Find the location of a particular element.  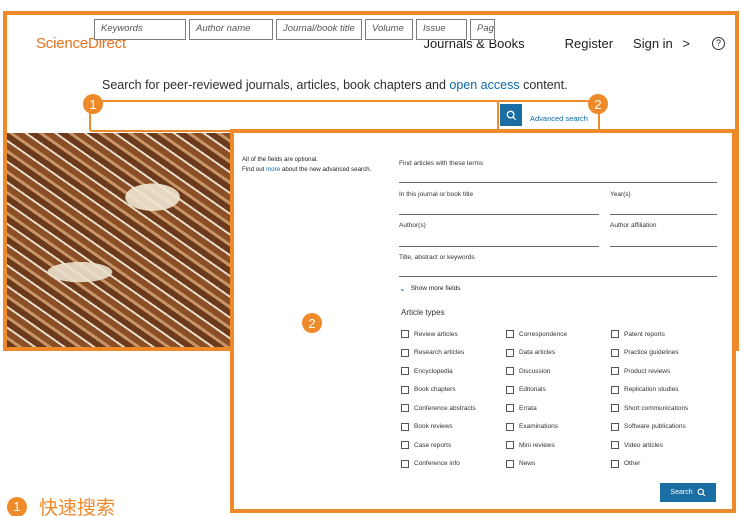

journal-input is located at coordinates (499, 214).